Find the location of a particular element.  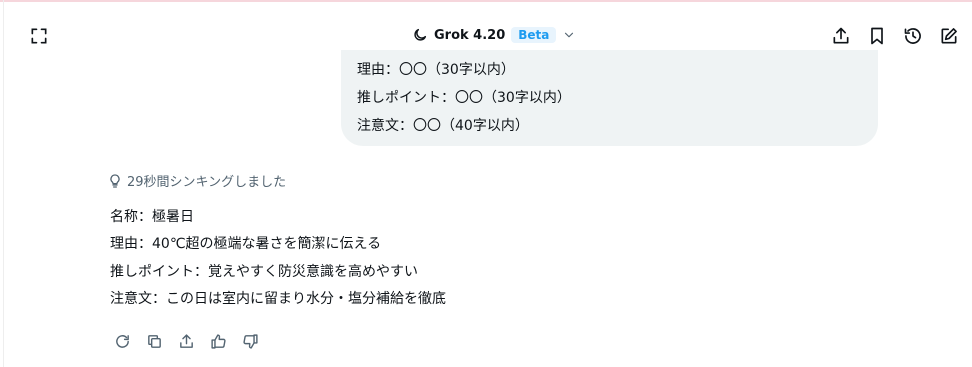

model-selector: Grok 4.20 Beta is located at coordinates (494, 35).